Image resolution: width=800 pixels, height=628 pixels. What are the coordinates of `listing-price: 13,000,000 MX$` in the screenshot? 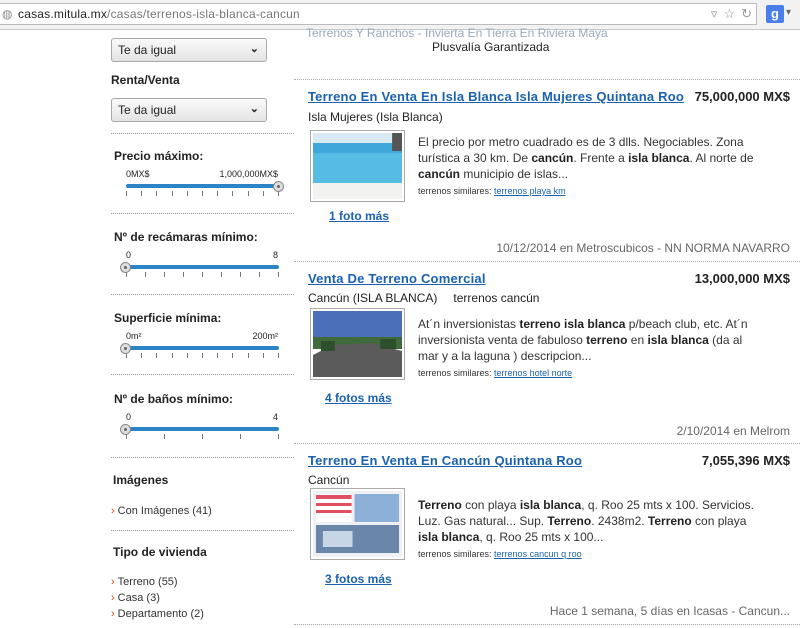 It's located at (742, 278).